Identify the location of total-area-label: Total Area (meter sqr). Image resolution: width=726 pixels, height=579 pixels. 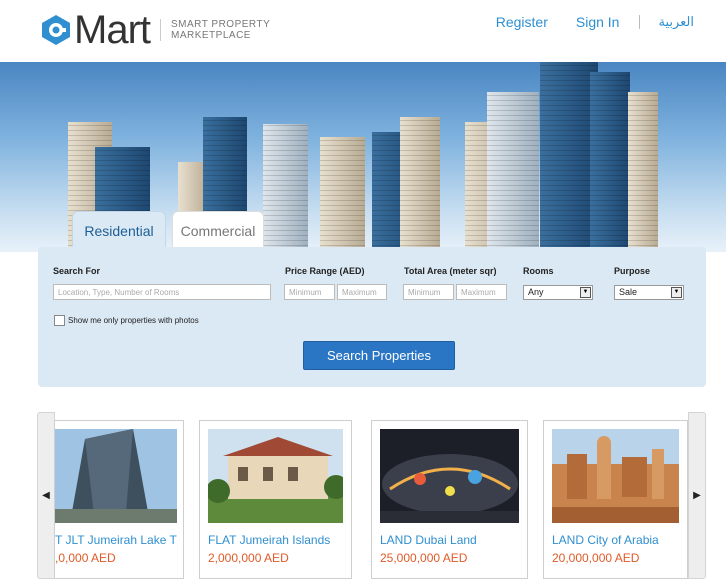
(450, 271).